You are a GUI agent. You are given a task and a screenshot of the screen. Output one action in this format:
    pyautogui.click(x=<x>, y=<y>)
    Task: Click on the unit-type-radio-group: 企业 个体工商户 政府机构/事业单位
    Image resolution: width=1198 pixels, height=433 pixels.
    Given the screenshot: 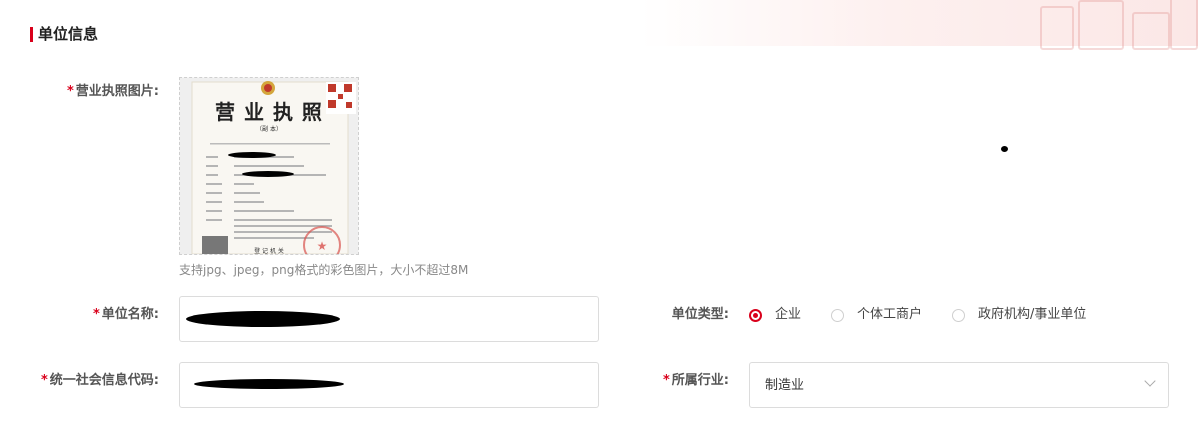 What is the action you would take?
    pyautogui.click(x=917, y=315)
    